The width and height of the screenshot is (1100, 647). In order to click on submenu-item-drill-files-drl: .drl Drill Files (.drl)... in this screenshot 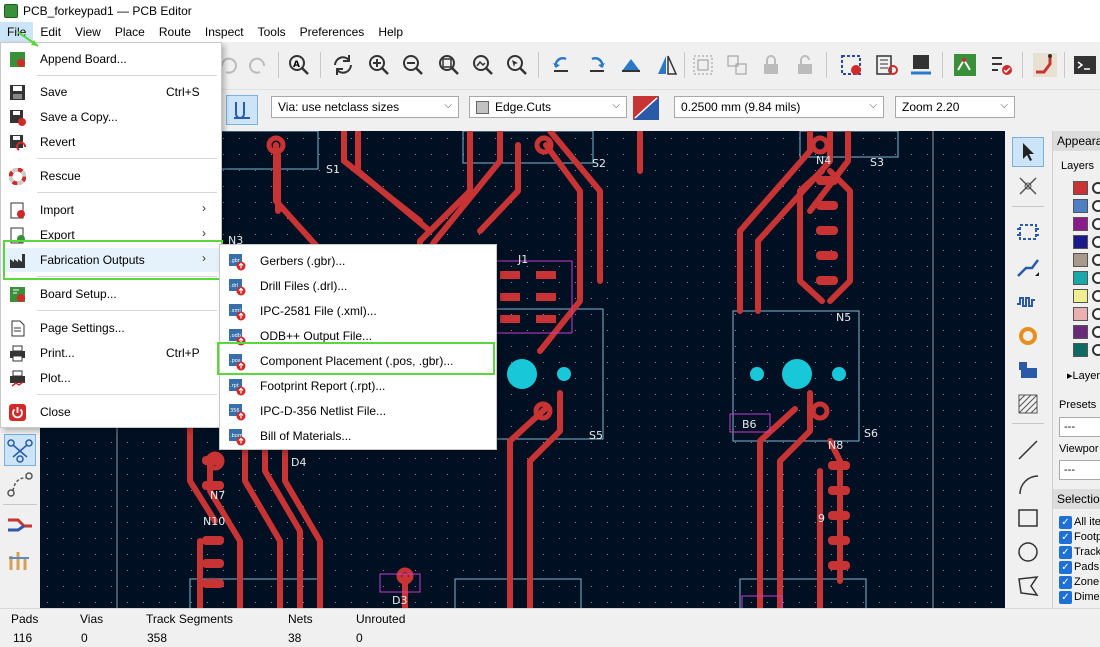, I will do `click(358, 286)`.